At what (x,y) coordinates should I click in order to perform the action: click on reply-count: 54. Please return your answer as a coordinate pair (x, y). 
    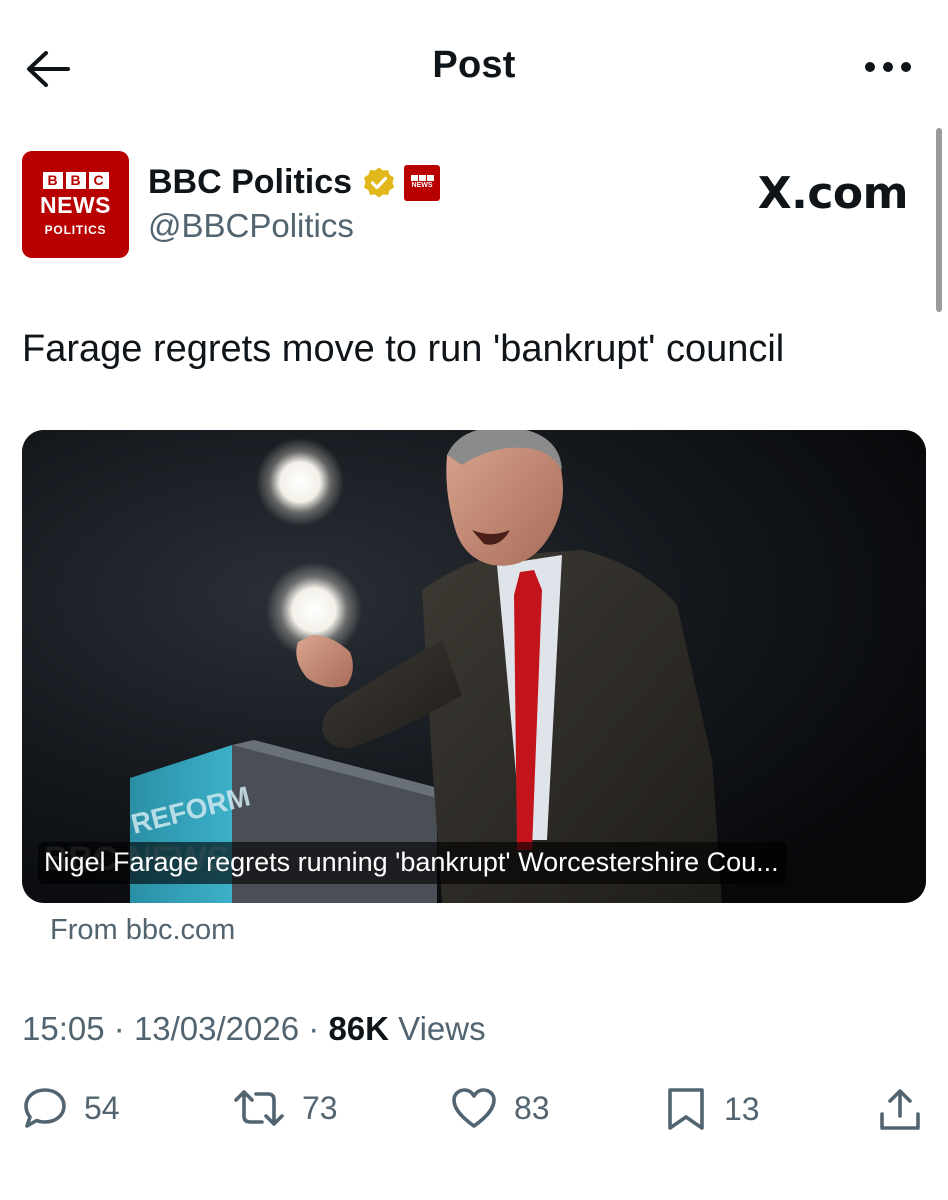
    Looking at the image, I should click on (102, 1107).